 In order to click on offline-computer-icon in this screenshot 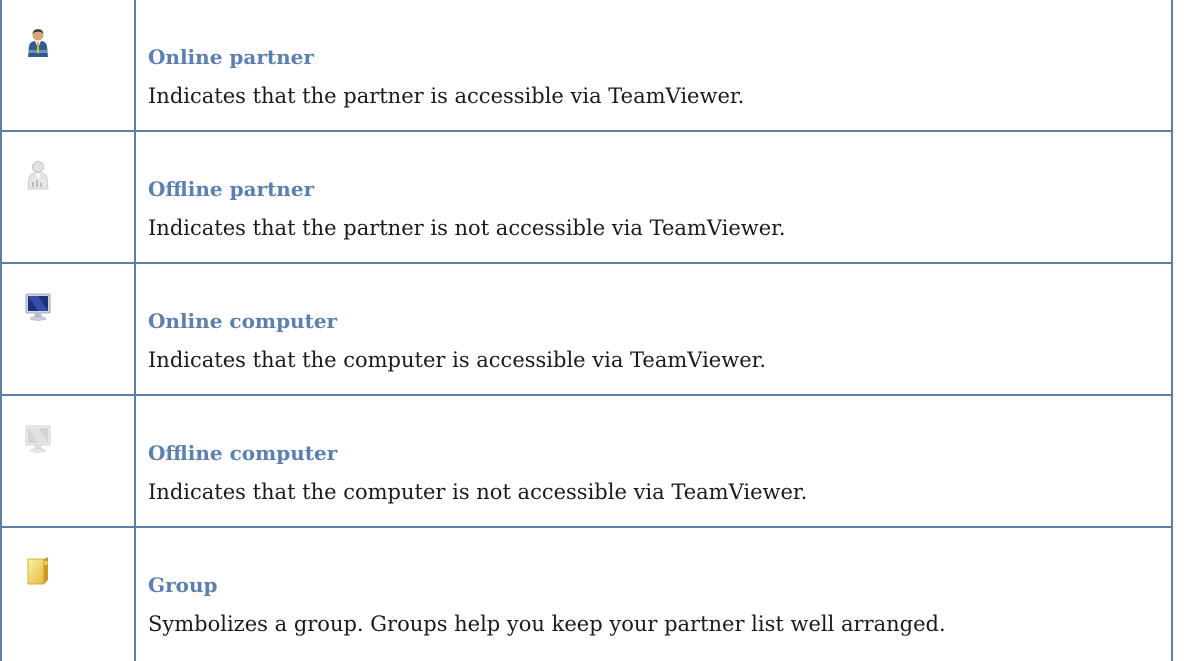, I will do `click(38, 439)`.